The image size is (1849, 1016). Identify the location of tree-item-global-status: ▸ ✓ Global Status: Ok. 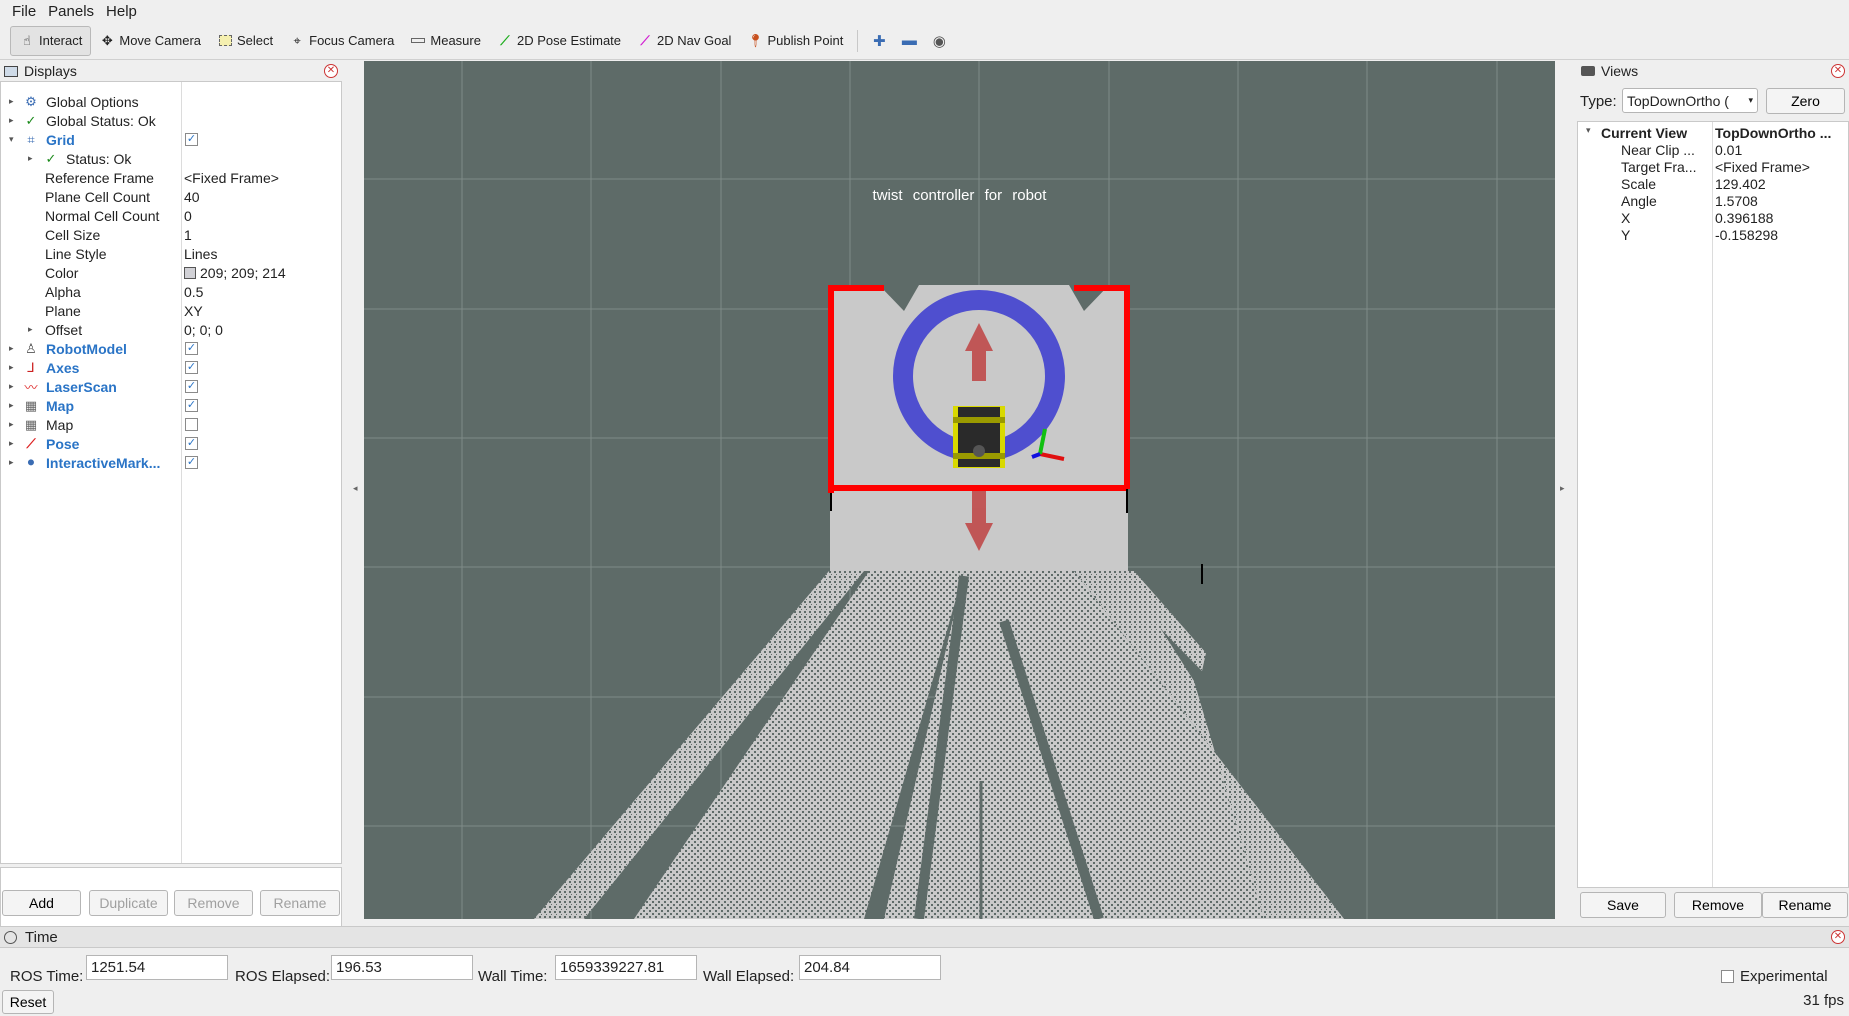
(171, 120).